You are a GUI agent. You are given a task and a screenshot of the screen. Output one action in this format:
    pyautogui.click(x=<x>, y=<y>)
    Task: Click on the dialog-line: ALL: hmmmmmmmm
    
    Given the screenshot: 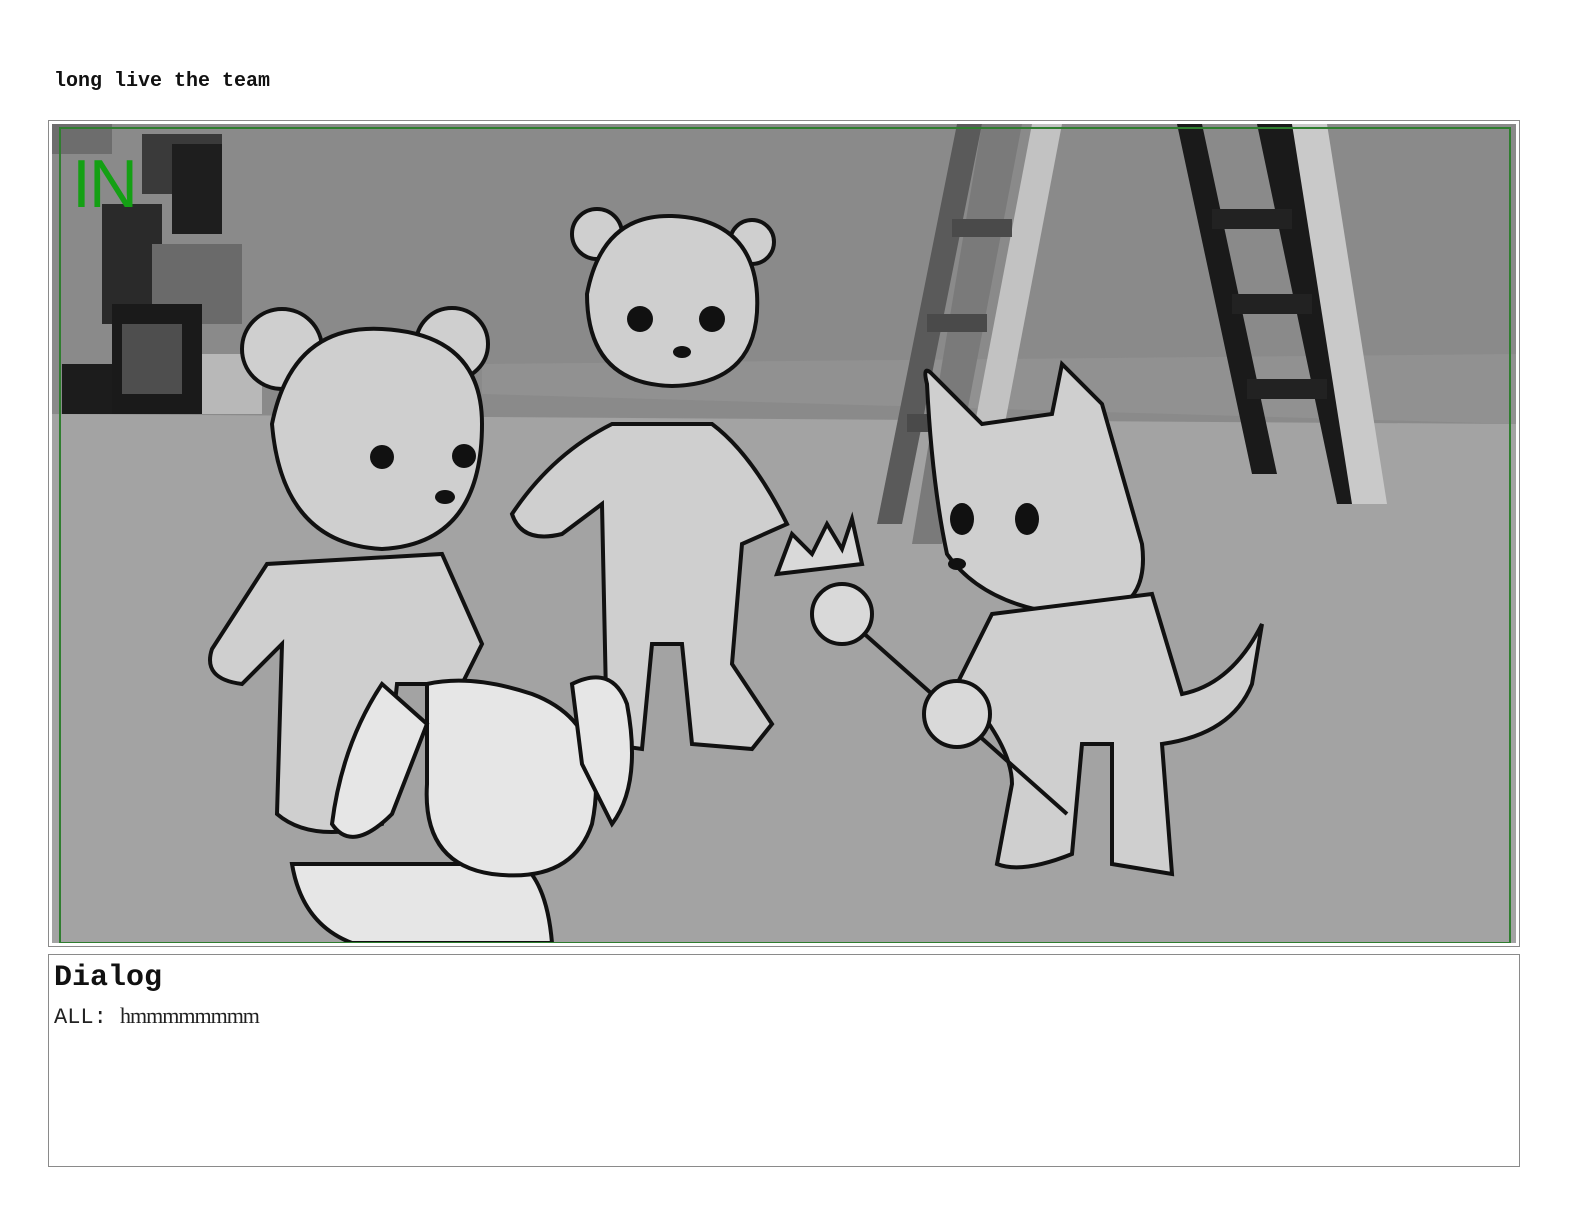 What is the action you would take?
    pyautogui.click(x=157, y=1016)
    